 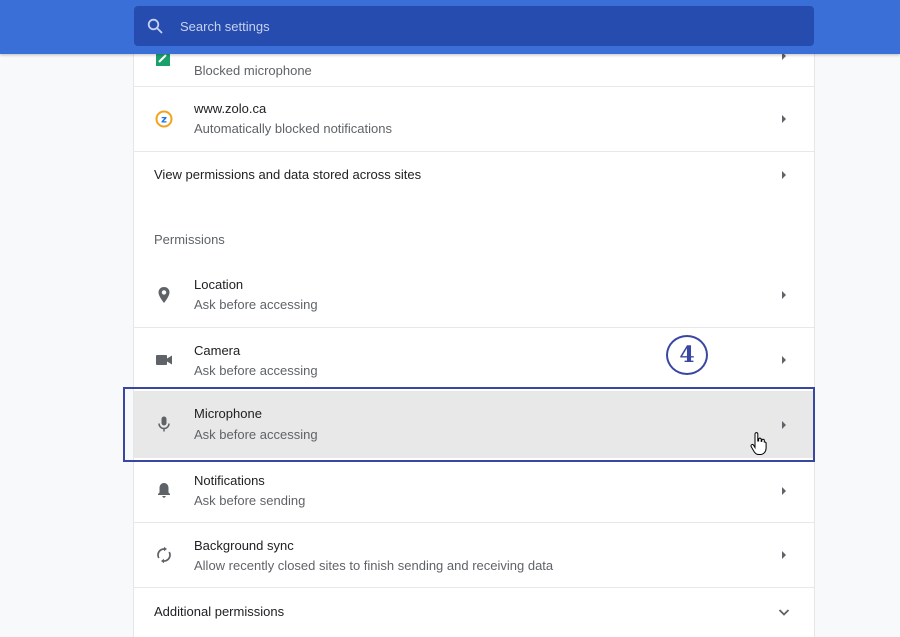 What do you see at coordinates (474, 490) in the screenshot?
I see `permission-row-notifications: Notifications Ask before sending` at bounding box center [474, 490].